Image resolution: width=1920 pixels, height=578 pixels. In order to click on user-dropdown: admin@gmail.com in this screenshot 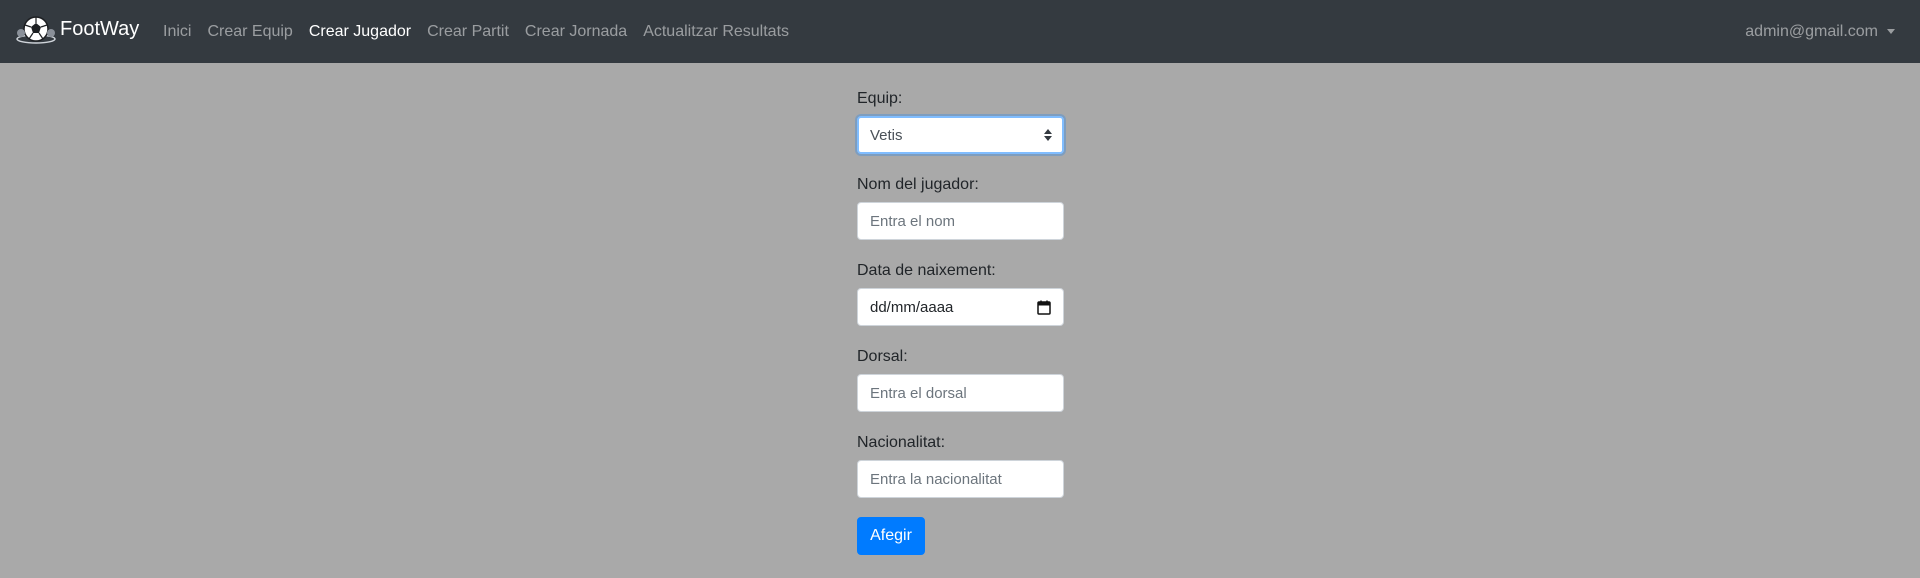, I will do `click(1820, 31)`.